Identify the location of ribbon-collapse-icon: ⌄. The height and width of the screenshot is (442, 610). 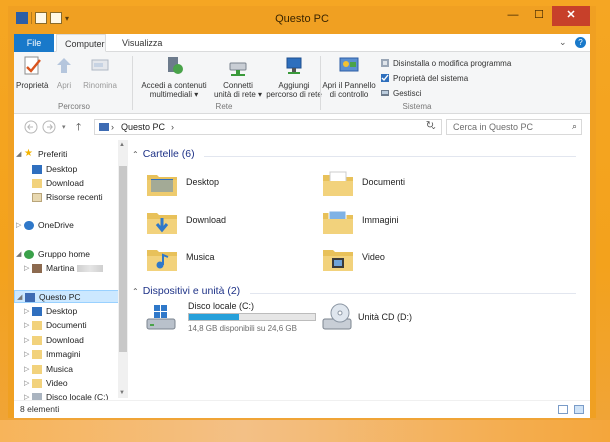
(563, 42).